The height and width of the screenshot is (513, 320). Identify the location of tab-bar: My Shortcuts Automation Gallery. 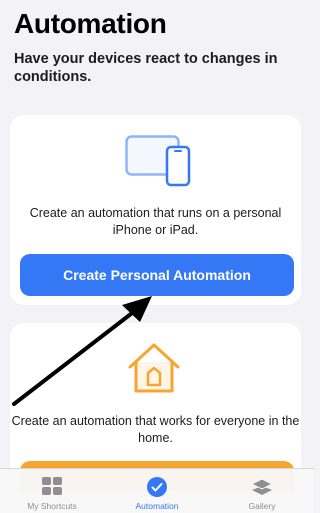
(157, 490).